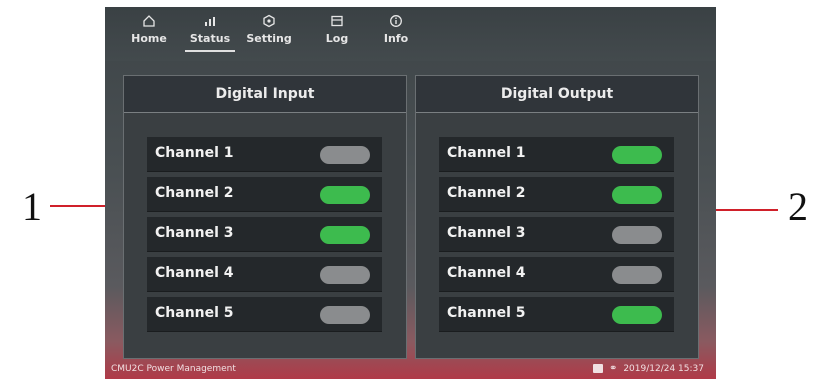 This screenshot has height=381, width=820. I want to click on nav-item-home: Home, so click(149, 29).